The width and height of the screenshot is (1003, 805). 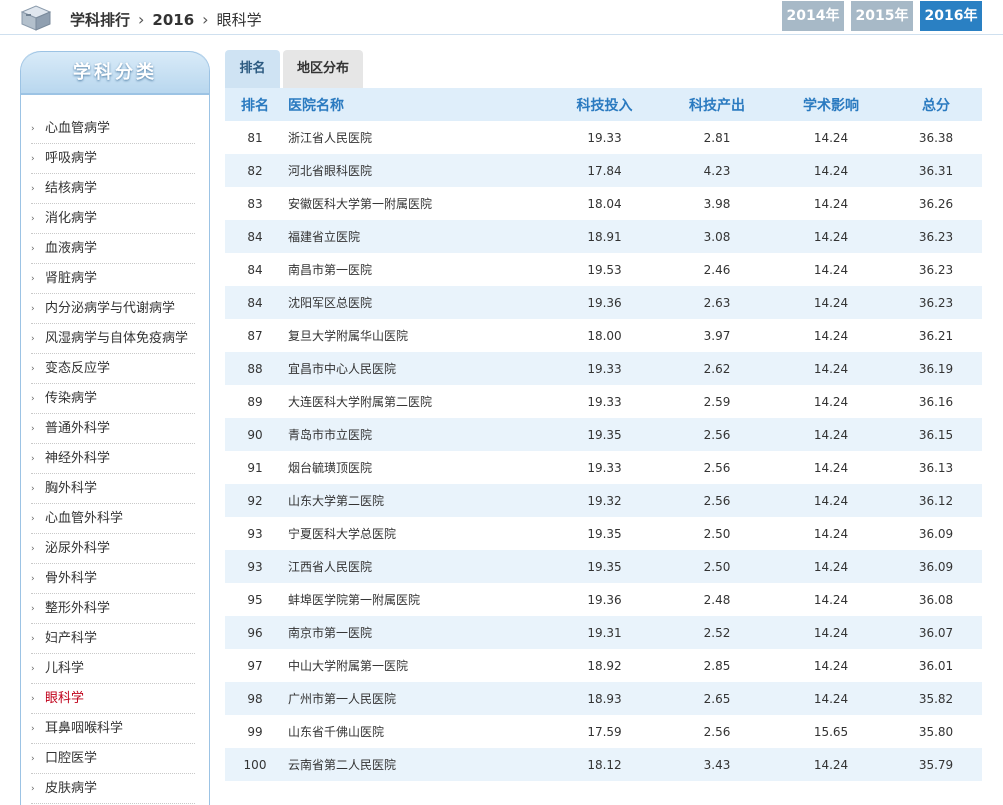 What do you see at coordinates (416, 533) in the screenshot?
I see `cell-name: 宁夏医科大学总医院` at bounding box center [416, 533].